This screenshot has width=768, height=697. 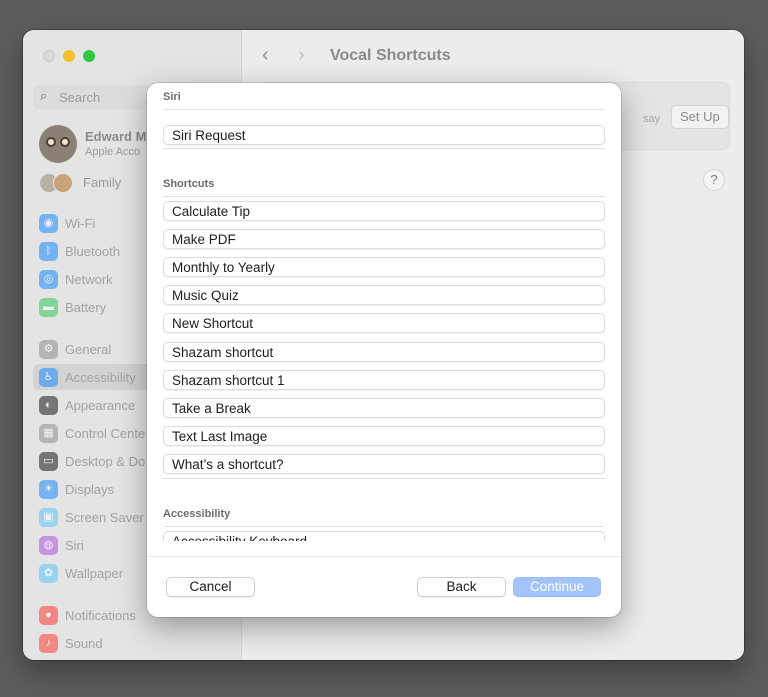 What do you see at coordinates (384, 408) in the screenshot?
I see `list-item: Take a Break` at bounding box center [384, 408].